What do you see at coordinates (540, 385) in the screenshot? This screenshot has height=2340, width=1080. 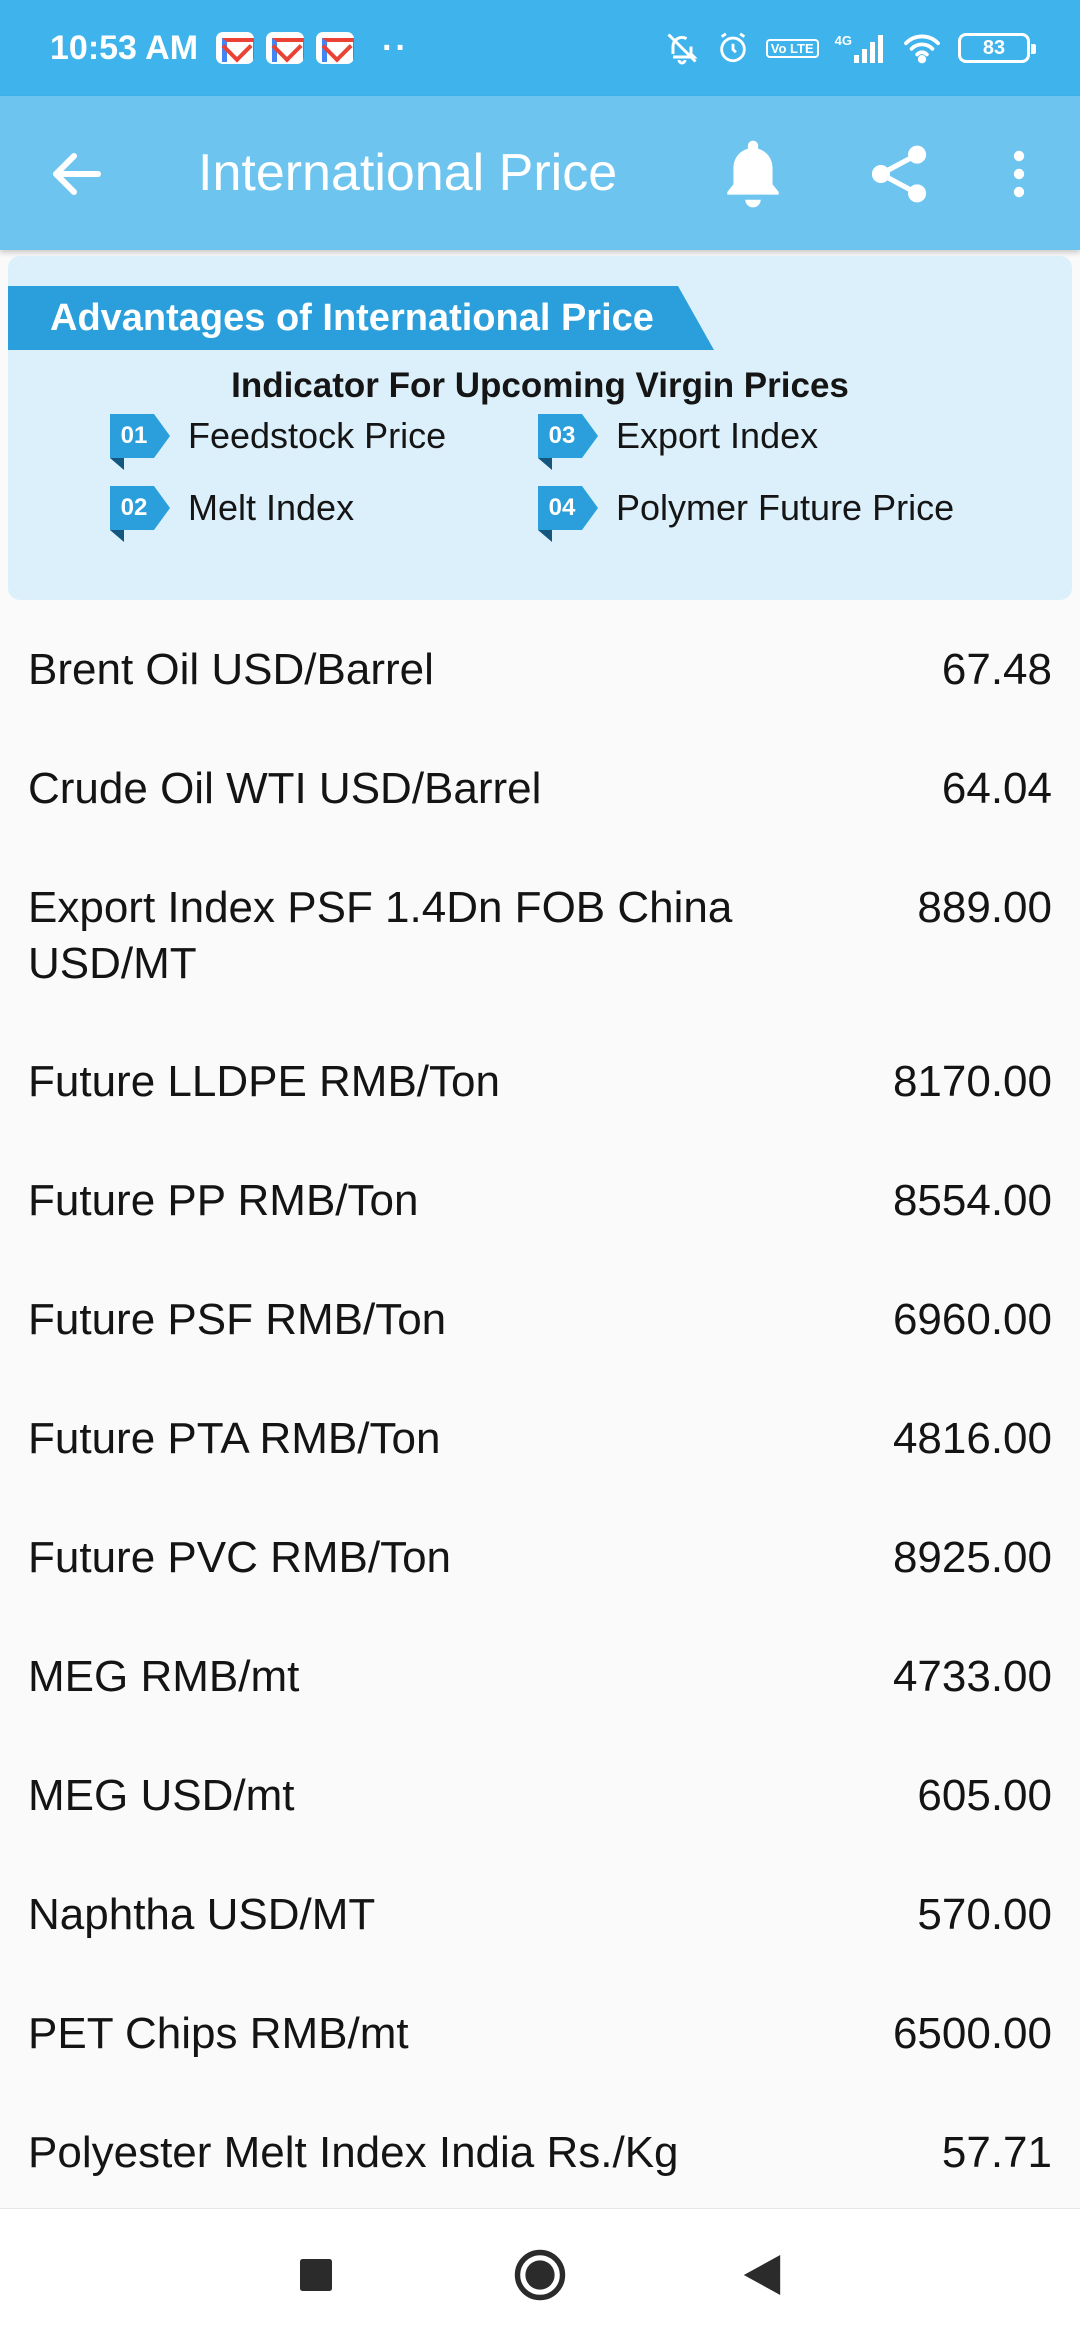 I see `banner-subheading: Indicator For Upcoming Virgin Prices` at bounding box center [540, 385].